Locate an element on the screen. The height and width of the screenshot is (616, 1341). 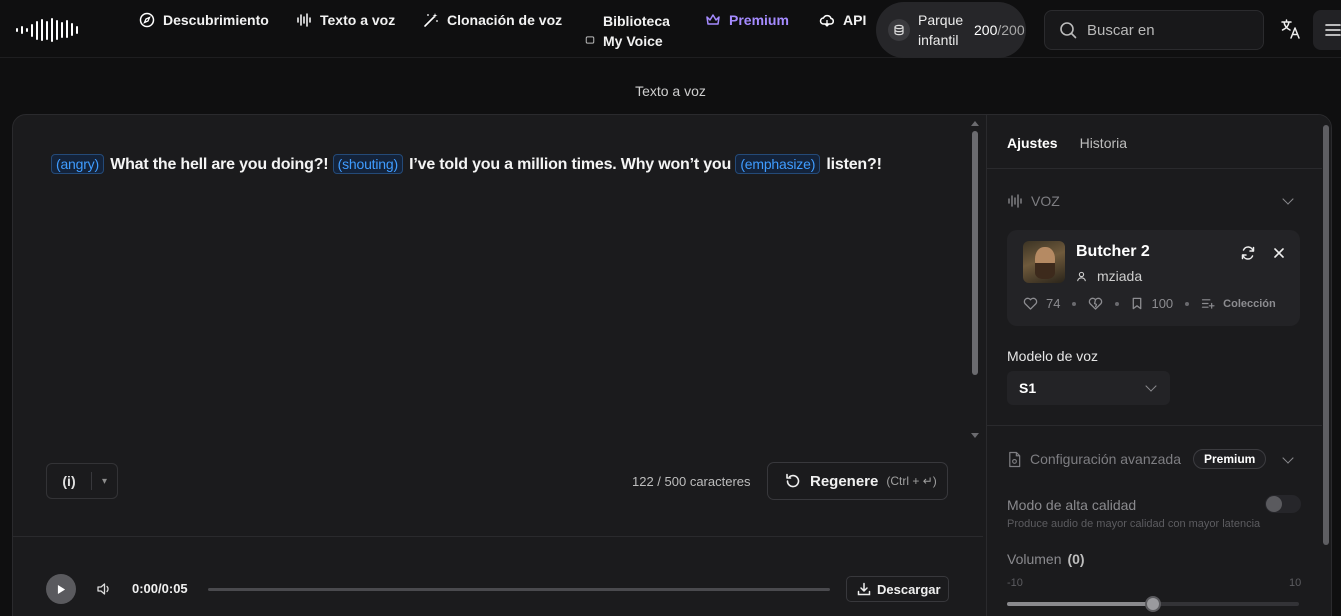
nav-text-to-speech: Texto a voz is located at coordinates (345, 20).